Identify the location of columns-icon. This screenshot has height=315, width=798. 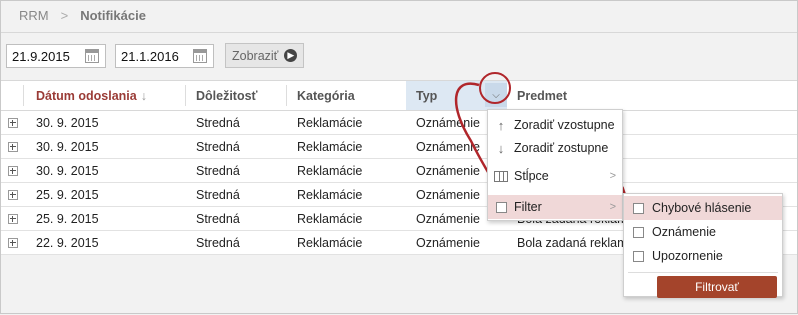
(501, 176).